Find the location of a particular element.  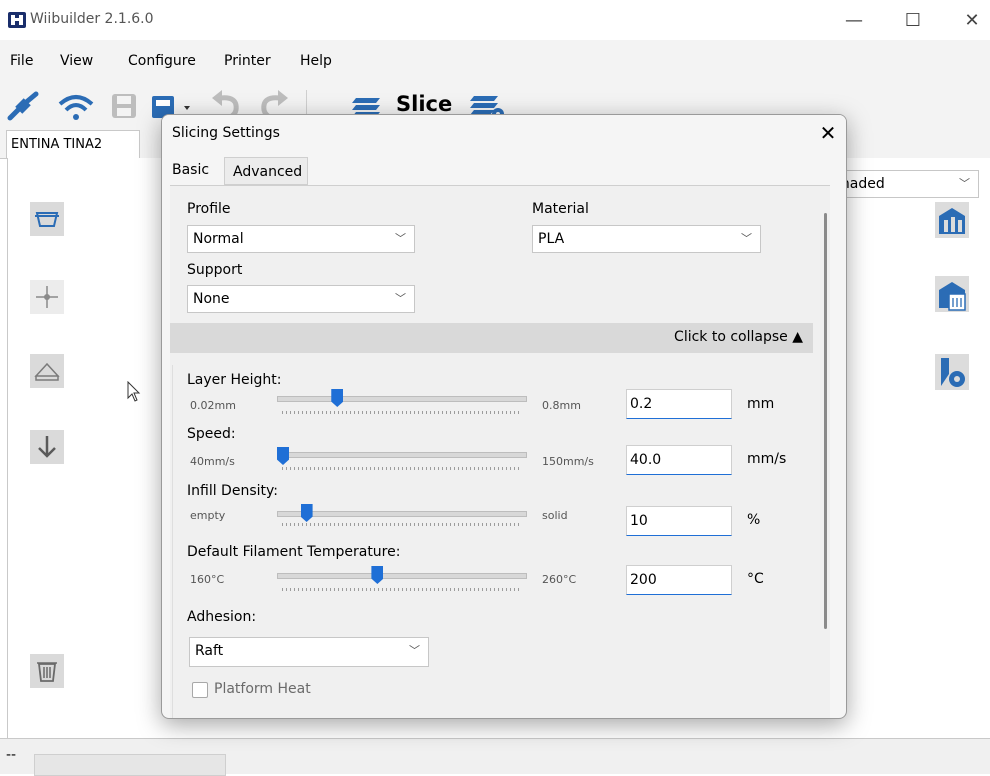

dialog-close-button: ✕ is located at coordinates (828, 133).